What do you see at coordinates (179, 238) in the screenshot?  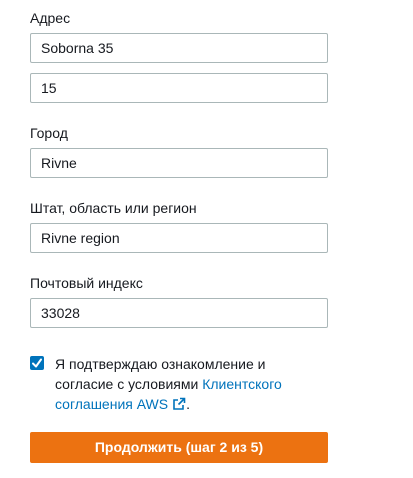 I see `state-input` at bounding box center [179, 238].